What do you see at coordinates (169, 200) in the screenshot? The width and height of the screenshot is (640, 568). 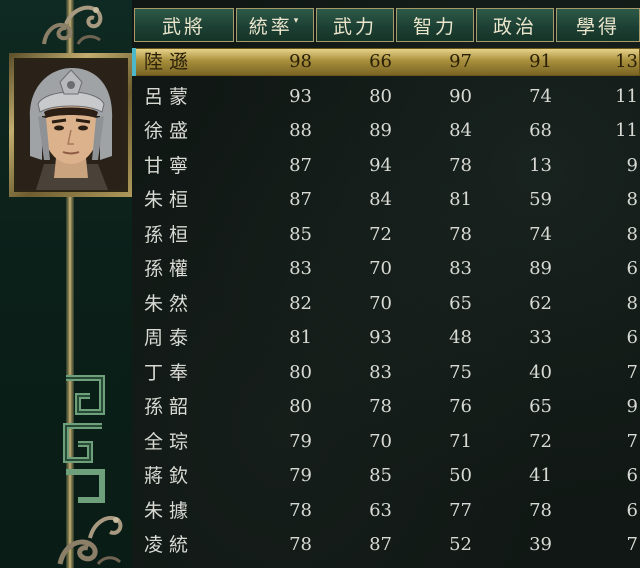 I see `officer-name: 朱桓` at bounding box center [169, 200].